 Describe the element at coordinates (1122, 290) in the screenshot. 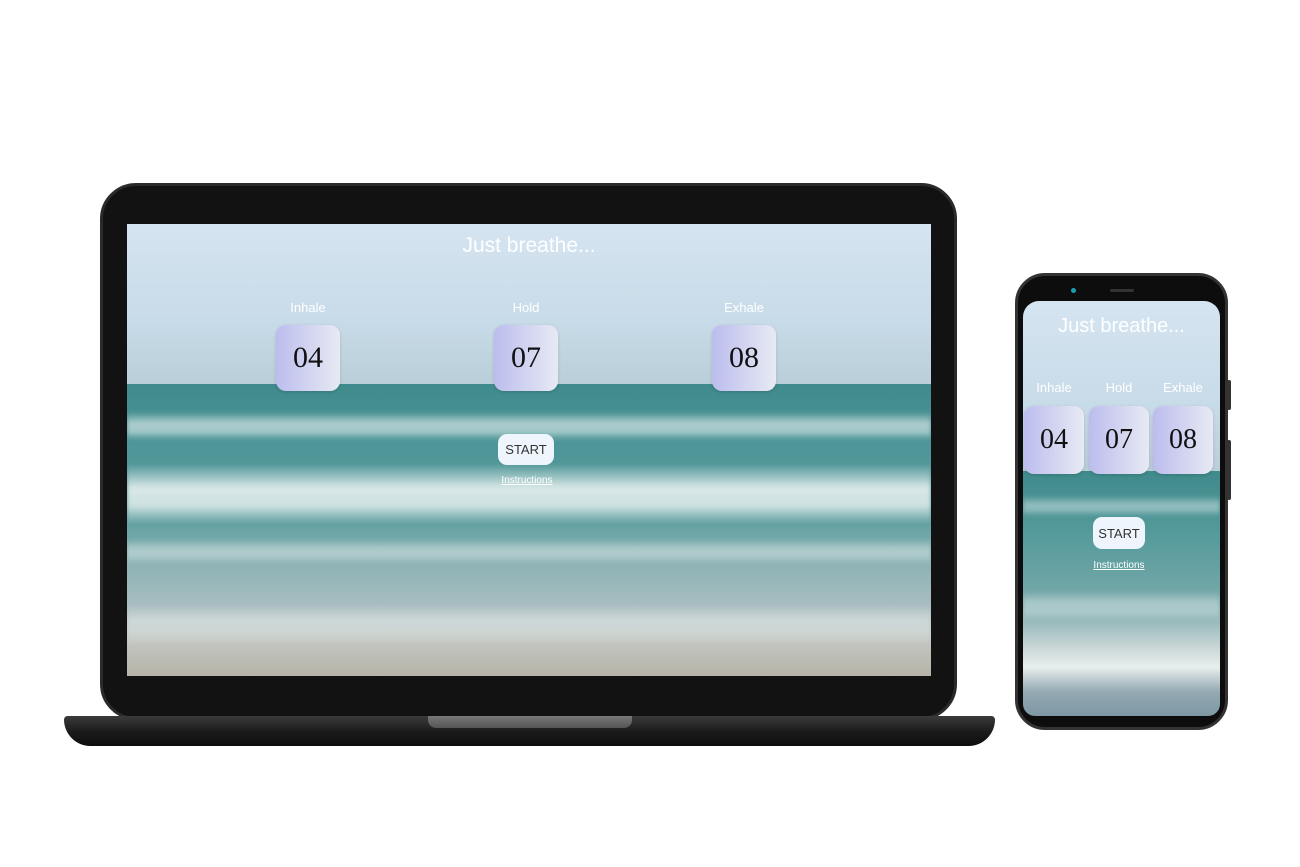

I see `phone-speaker` at that location.